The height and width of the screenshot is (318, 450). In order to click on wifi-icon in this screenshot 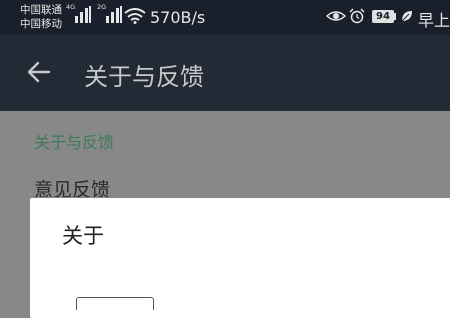, I will do `click(135, 16)`.